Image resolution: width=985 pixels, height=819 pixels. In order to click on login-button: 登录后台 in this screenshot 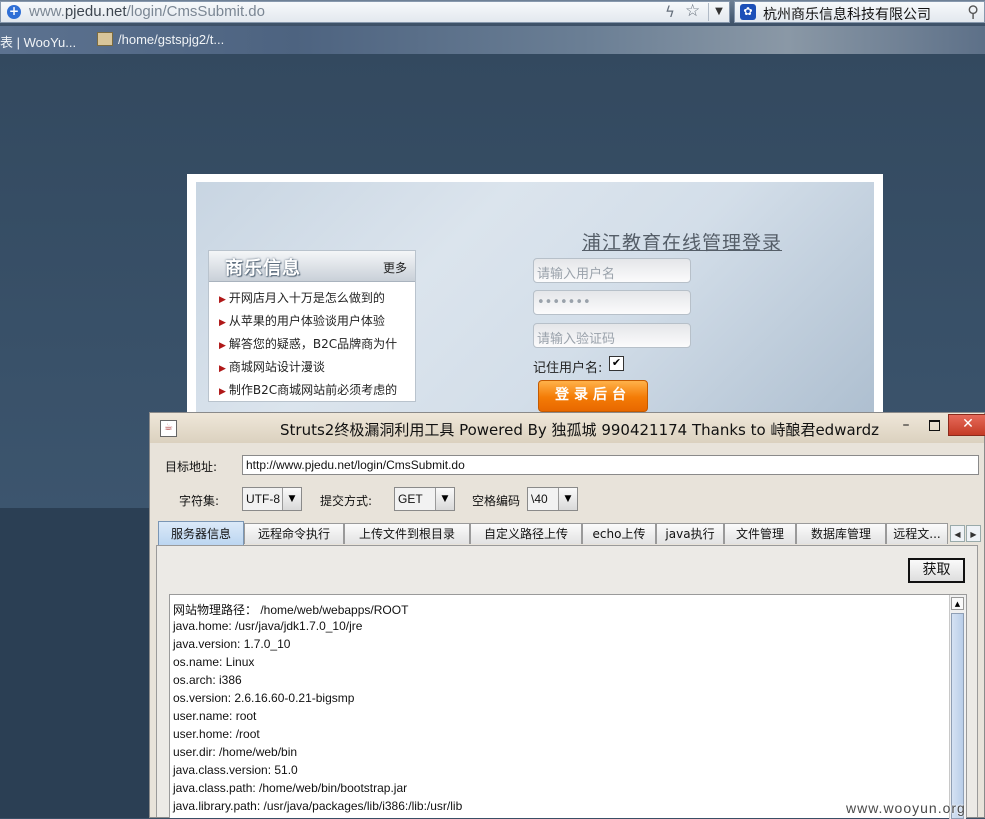, I will do `click(593, 396)`.